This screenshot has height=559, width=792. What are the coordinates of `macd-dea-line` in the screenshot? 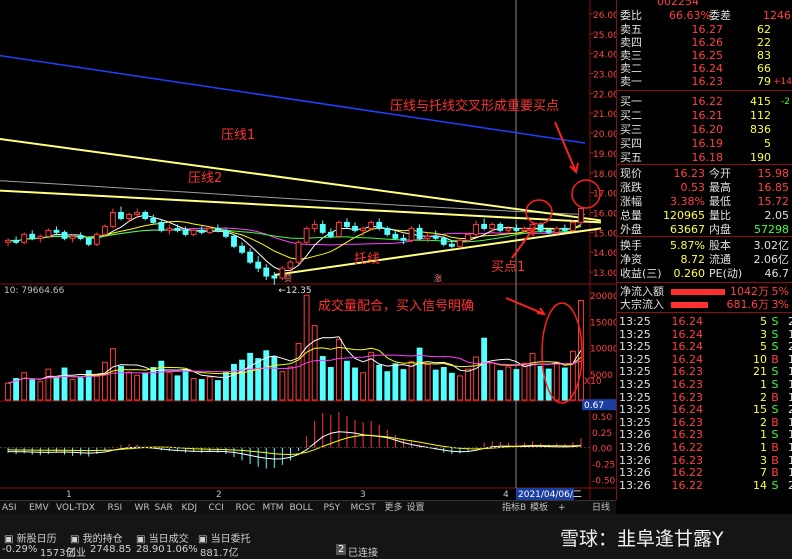 It's located at (294, 445).